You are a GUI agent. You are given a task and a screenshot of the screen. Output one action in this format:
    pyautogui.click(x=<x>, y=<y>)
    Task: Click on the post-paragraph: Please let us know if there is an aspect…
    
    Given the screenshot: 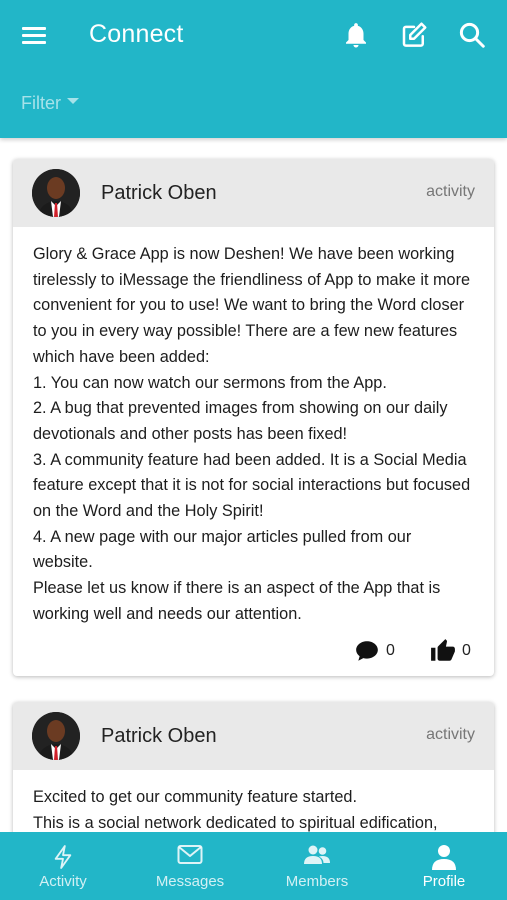 What is the action you would take?
    pyautogui.click(x=237, y=601)
    